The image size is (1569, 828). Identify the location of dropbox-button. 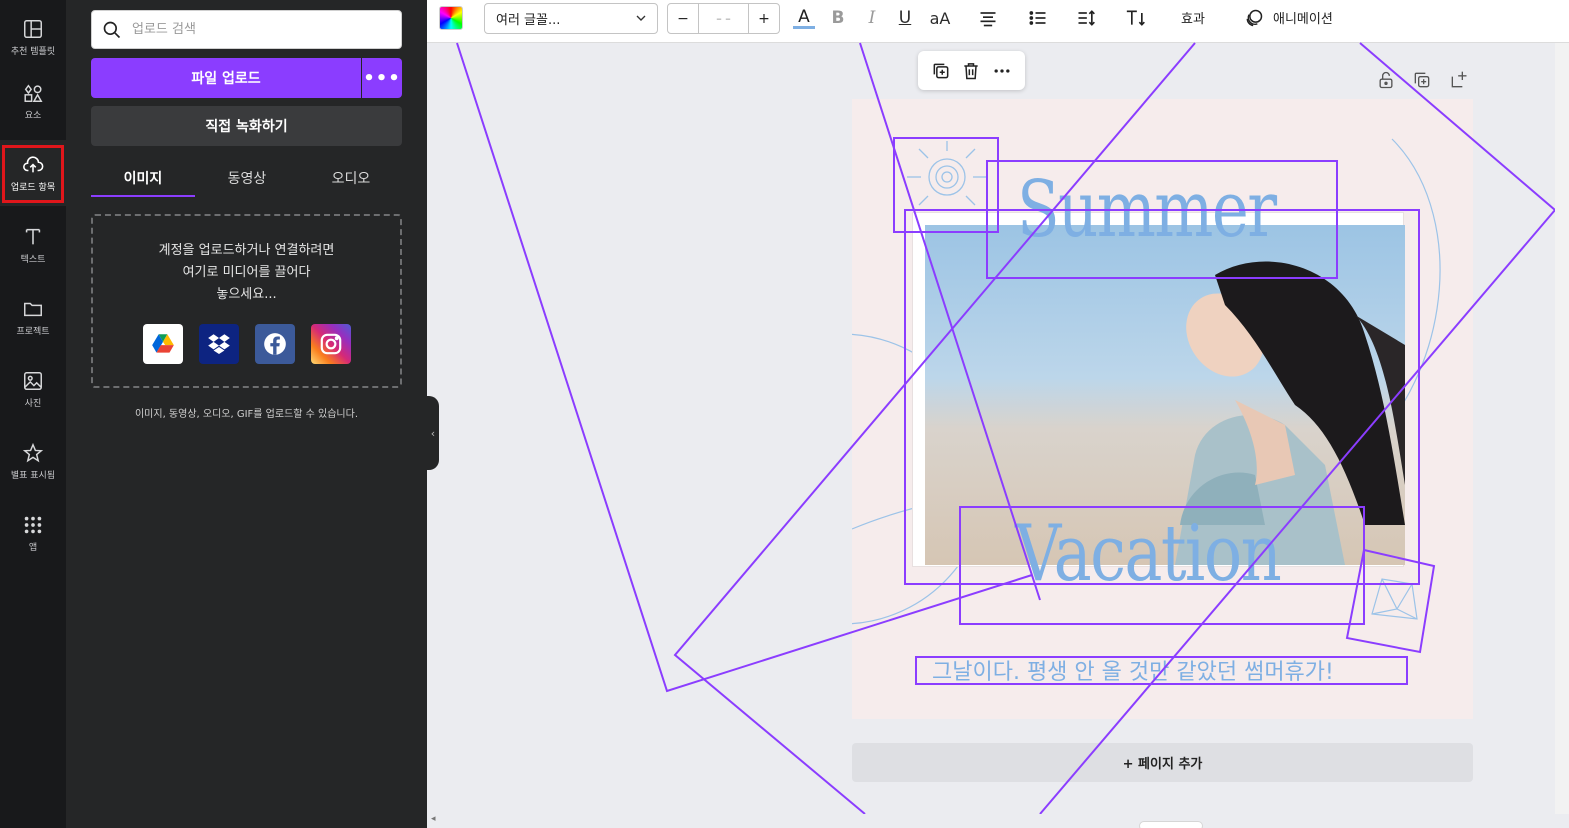
(219, 344).